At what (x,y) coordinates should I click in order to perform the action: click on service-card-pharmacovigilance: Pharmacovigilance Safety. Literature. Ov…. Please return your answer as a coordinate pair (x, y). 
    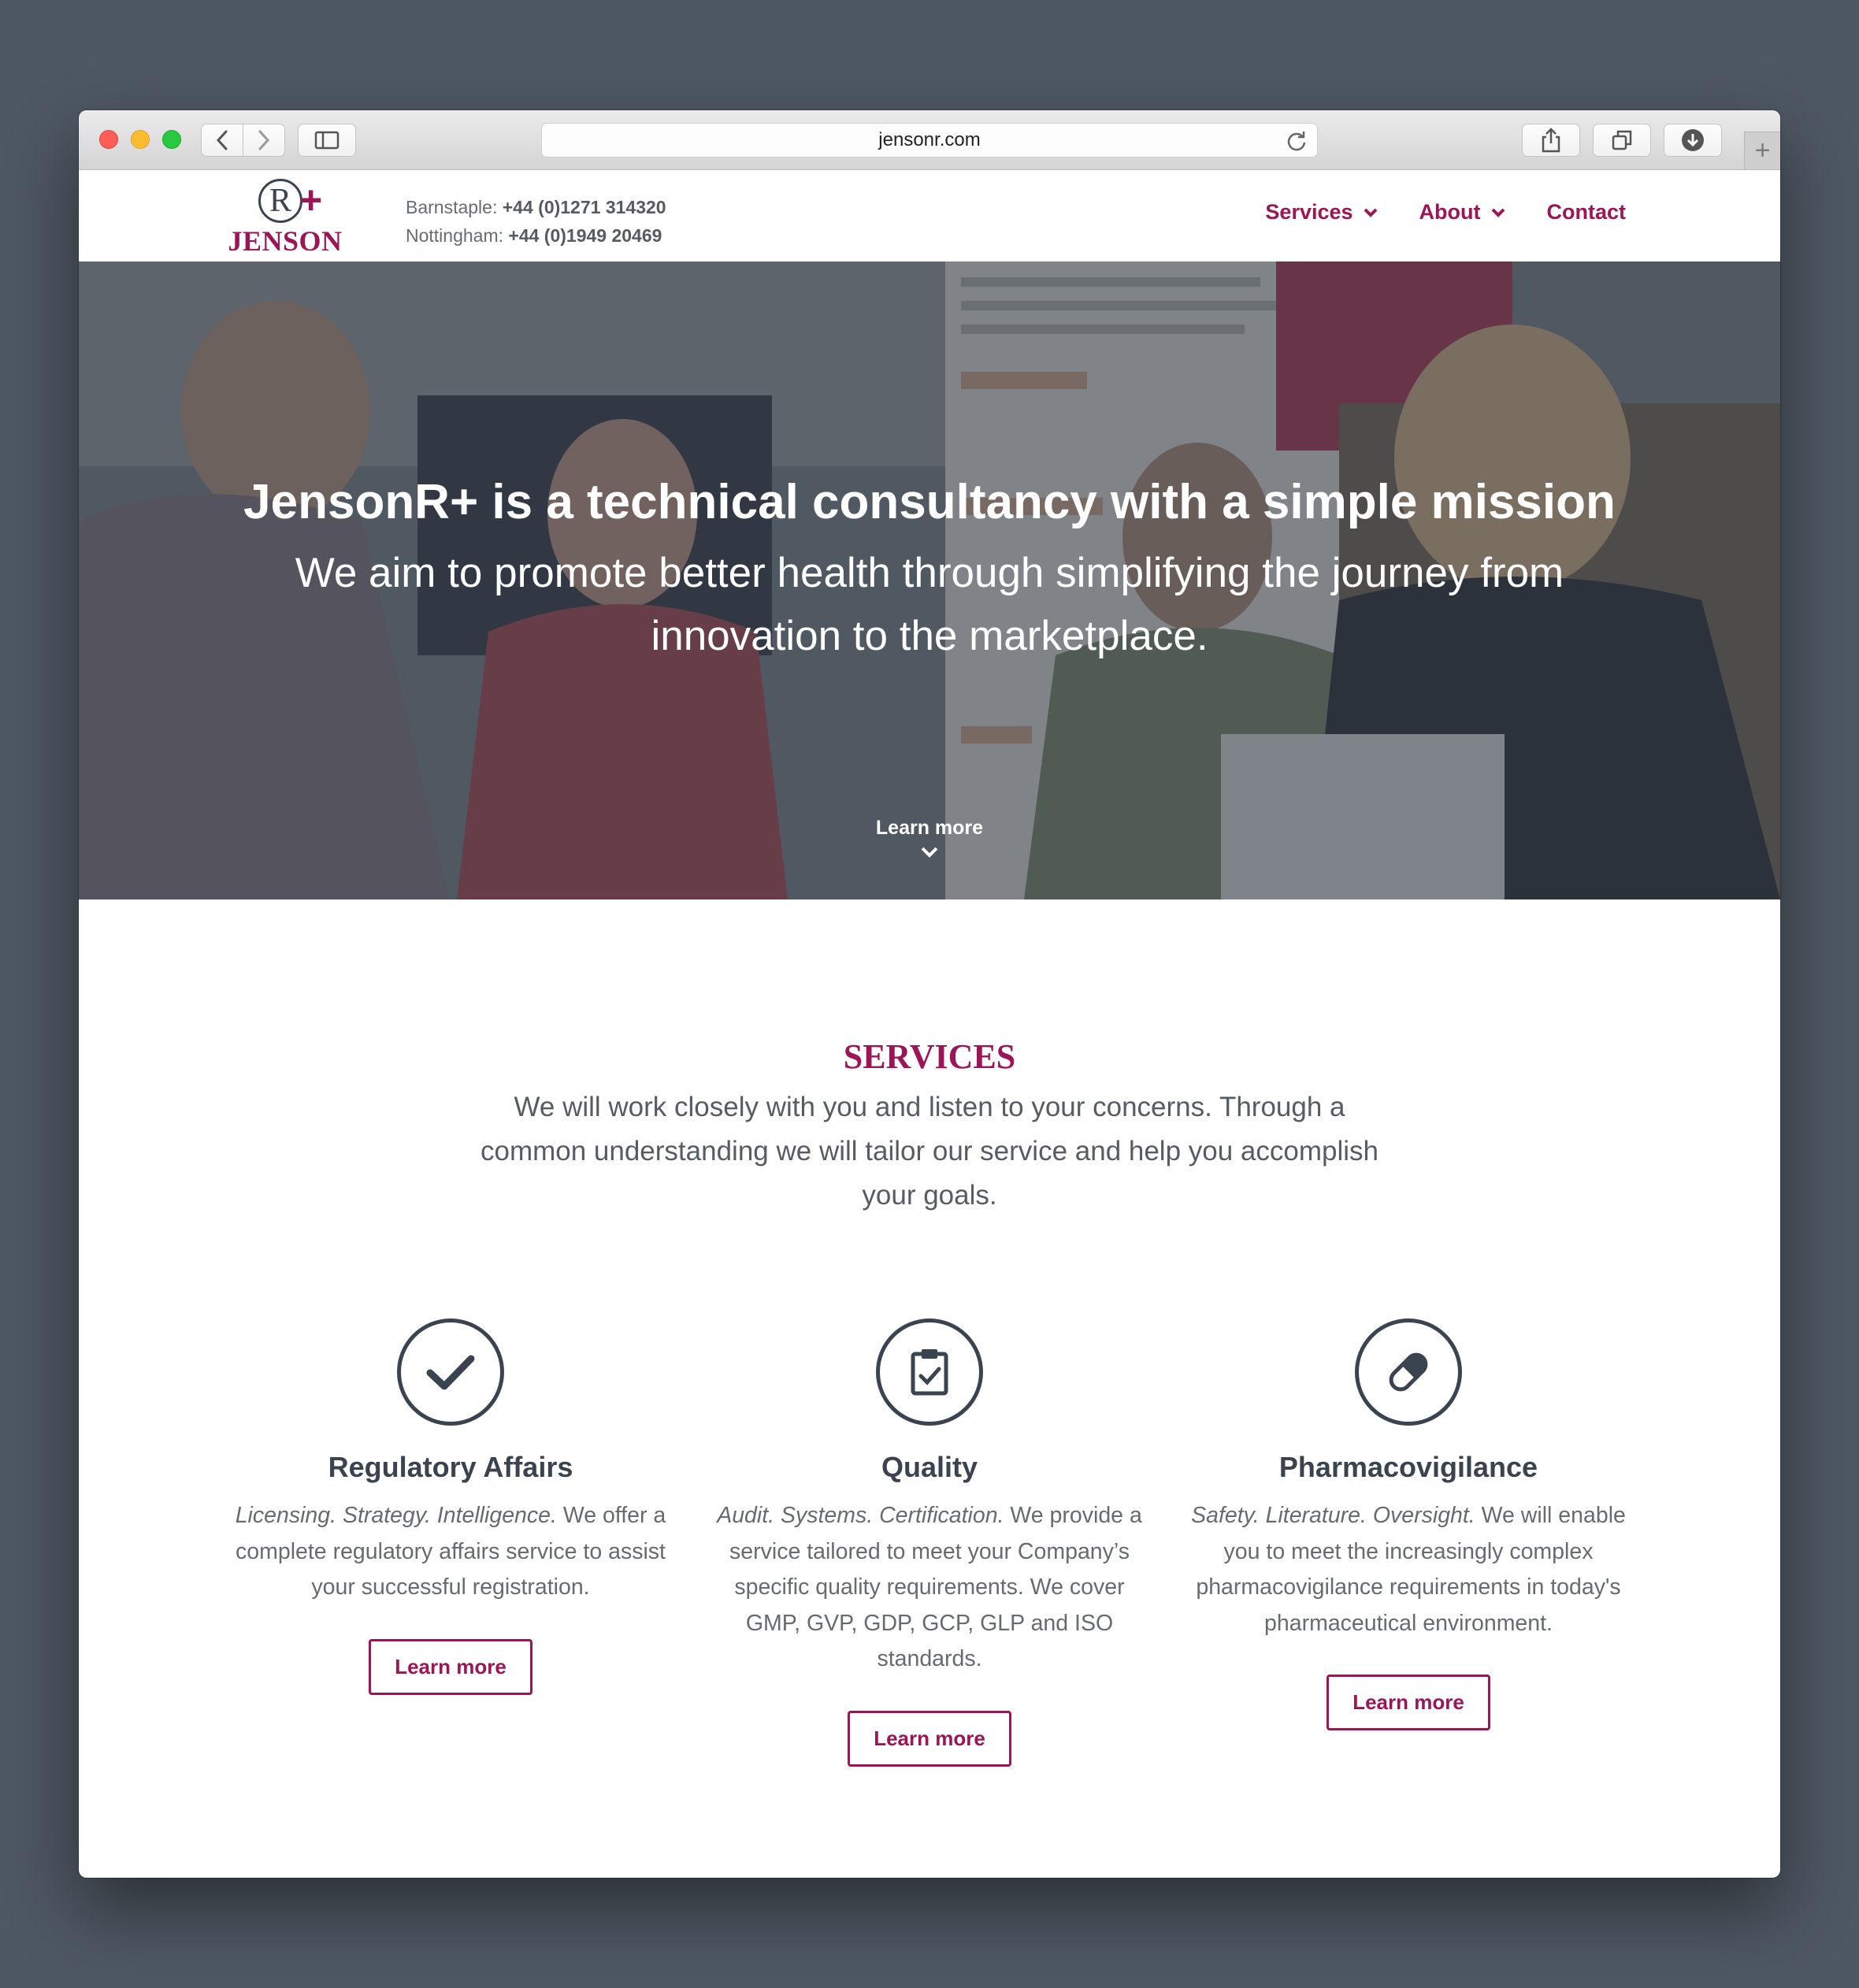
    Looking at the image, I should click on (1408, 1524).